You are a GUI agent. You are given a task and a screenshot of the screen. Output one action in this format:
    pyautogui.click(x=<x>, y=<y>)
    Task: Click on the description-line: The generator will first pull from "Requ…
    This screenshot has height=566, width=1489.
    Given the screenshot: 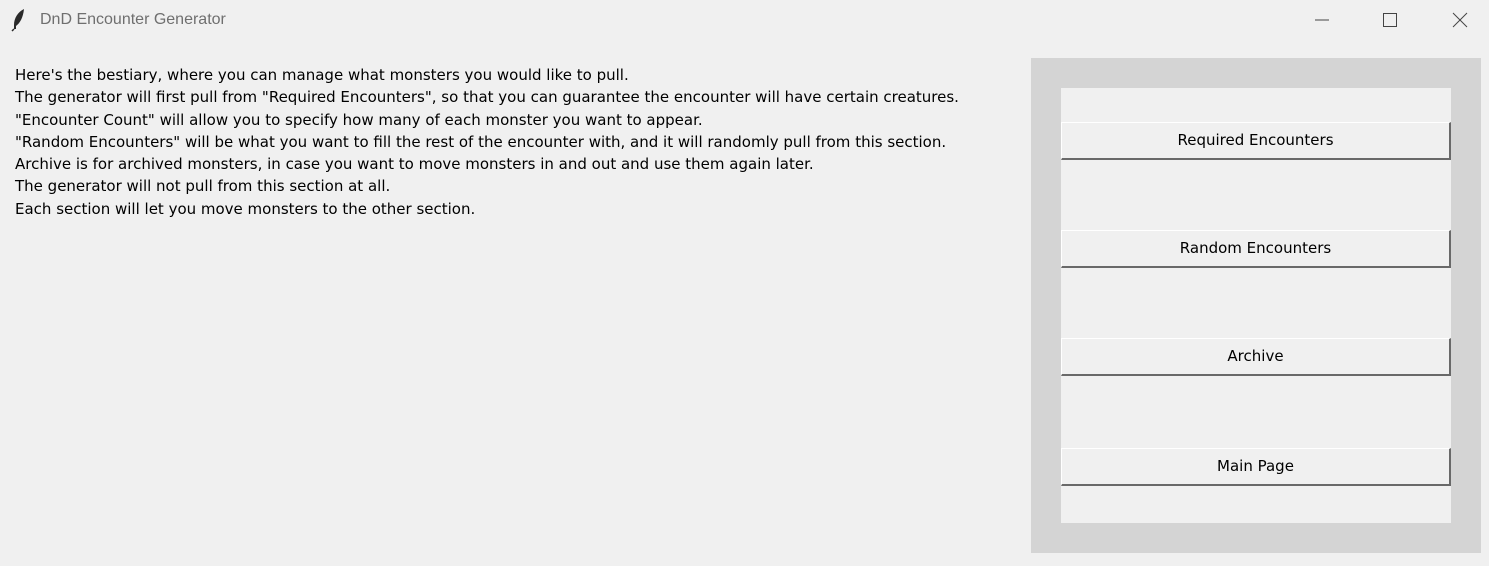 What is the action you would take?
    pyautogui.click(x=487, y=97)
    